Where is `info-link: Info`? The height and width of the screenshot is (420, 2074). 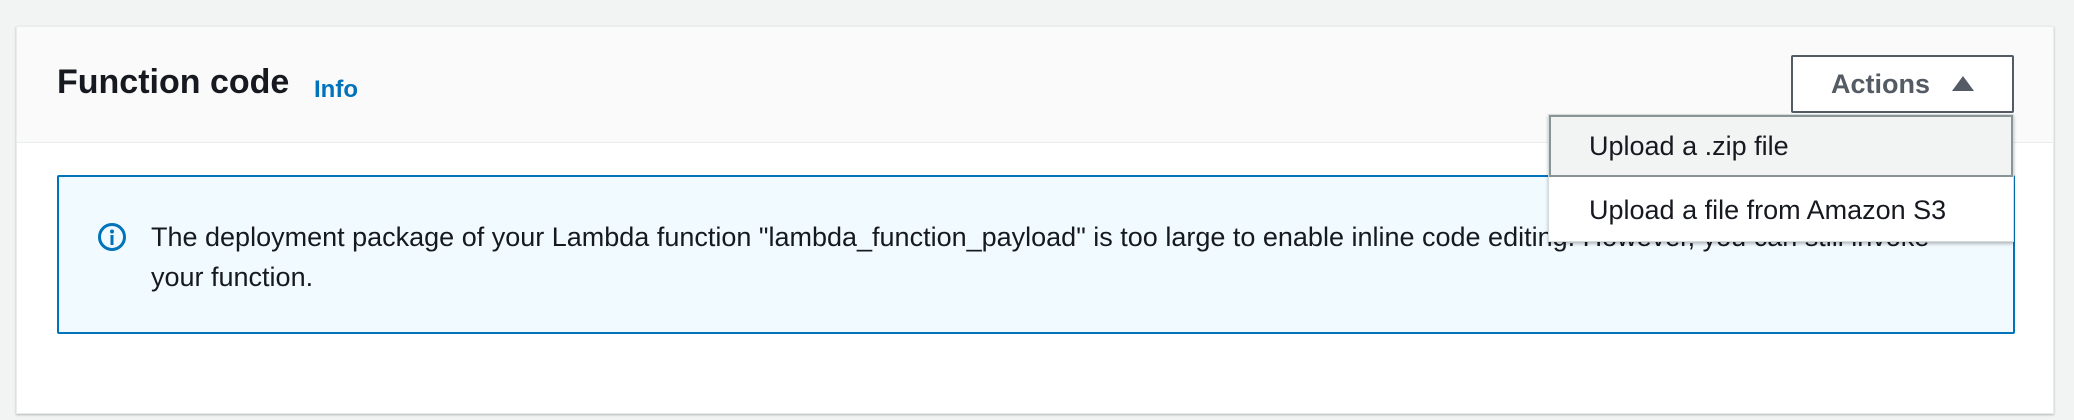 info-link: Info is located at coordinates (336, 90).